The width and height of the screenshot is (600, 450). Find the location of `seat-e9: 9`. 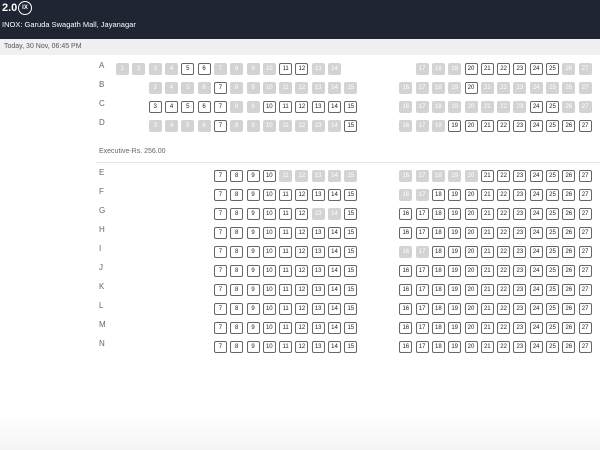

seat-e9: 9 is located at coordinates (253, 176).